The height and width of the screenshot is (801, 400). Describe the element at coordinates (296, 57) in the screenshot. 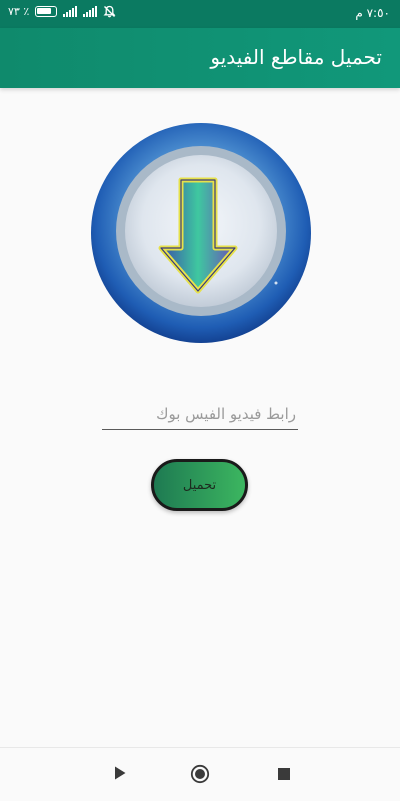

I see `app-title: تحميل مقاطع الفيديو` at that location.